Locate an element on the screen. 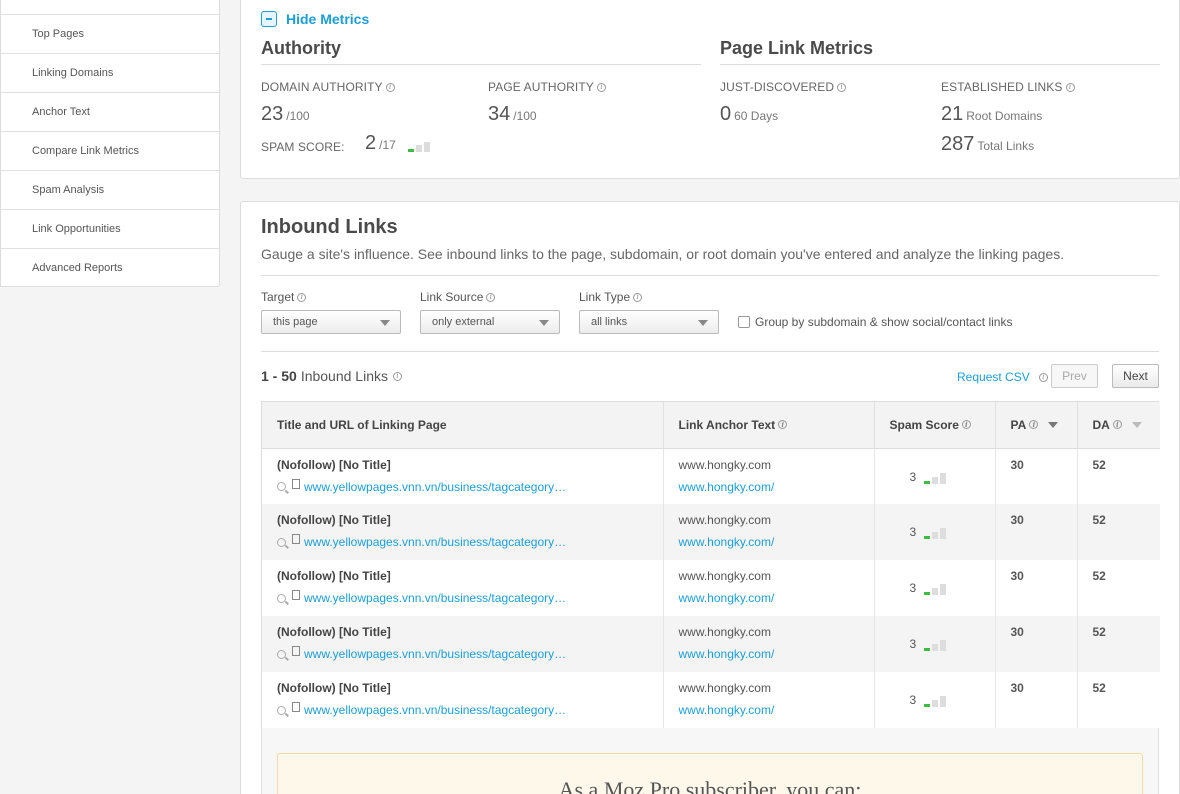 The width and height of the screenshot is (1180, 794). prev-button: Prev is located at coordinates (1074, 376).